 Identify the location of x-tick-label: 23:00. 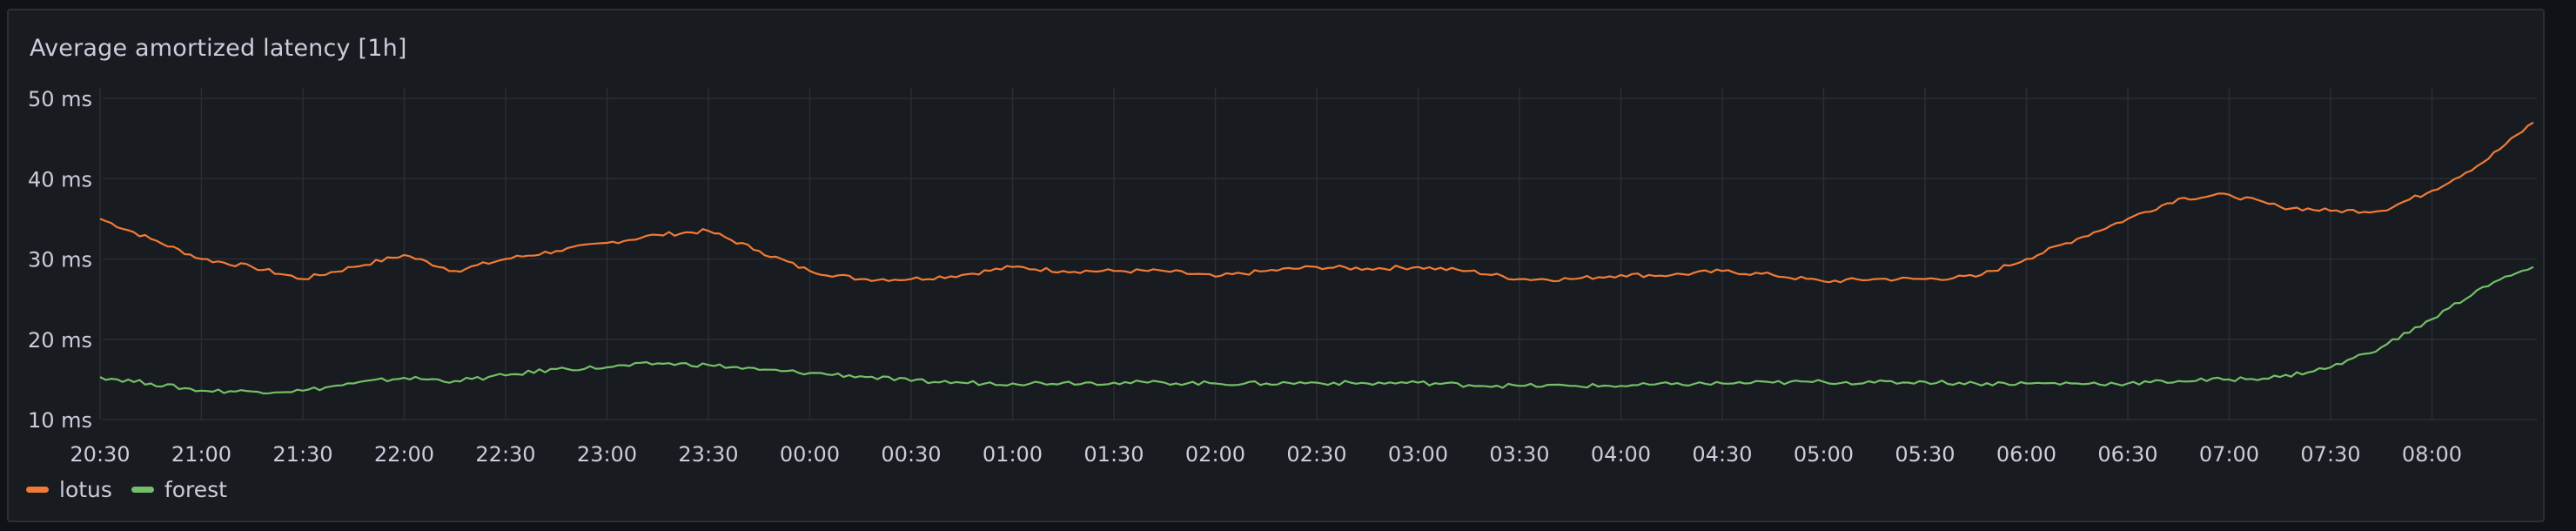
(607, 454).